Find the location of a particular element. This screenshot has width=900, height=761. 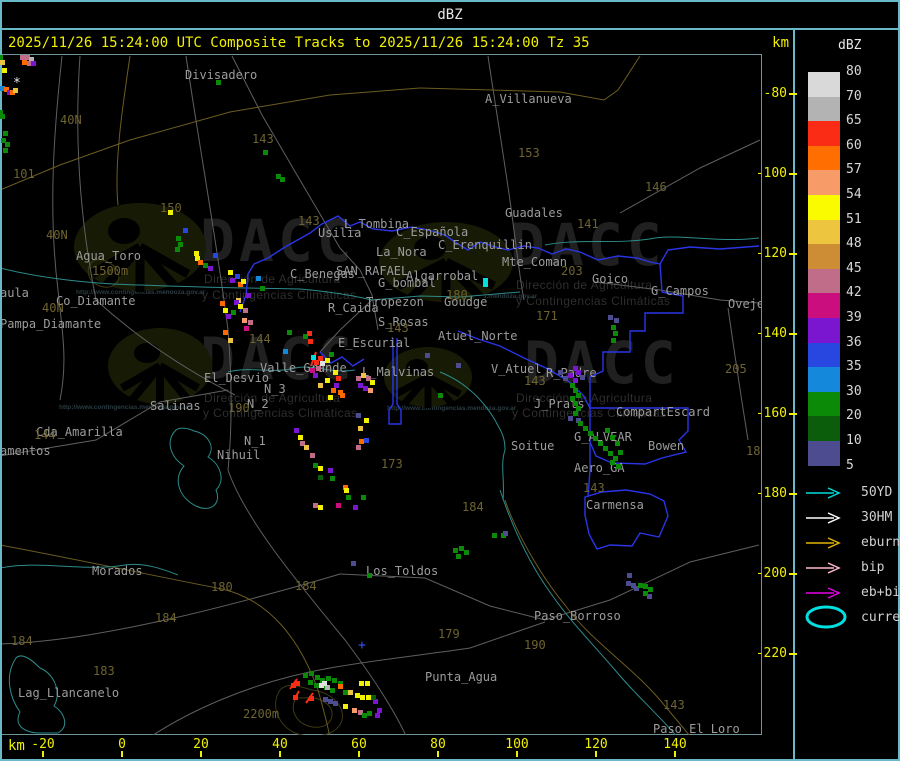

x-tick-label: 100 is located at coordinates (517, 744).